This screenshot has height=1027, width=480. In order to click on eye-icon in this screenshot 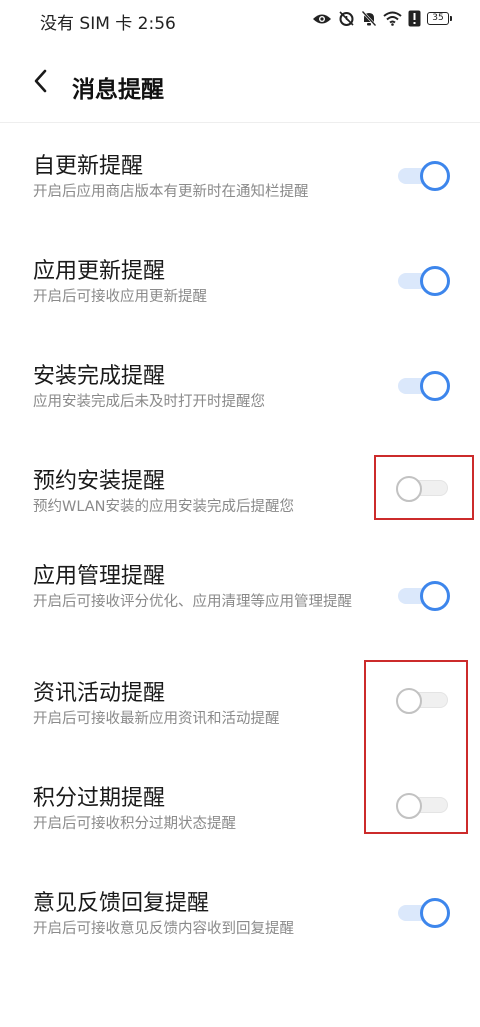, I will do `click(322, 19)`.